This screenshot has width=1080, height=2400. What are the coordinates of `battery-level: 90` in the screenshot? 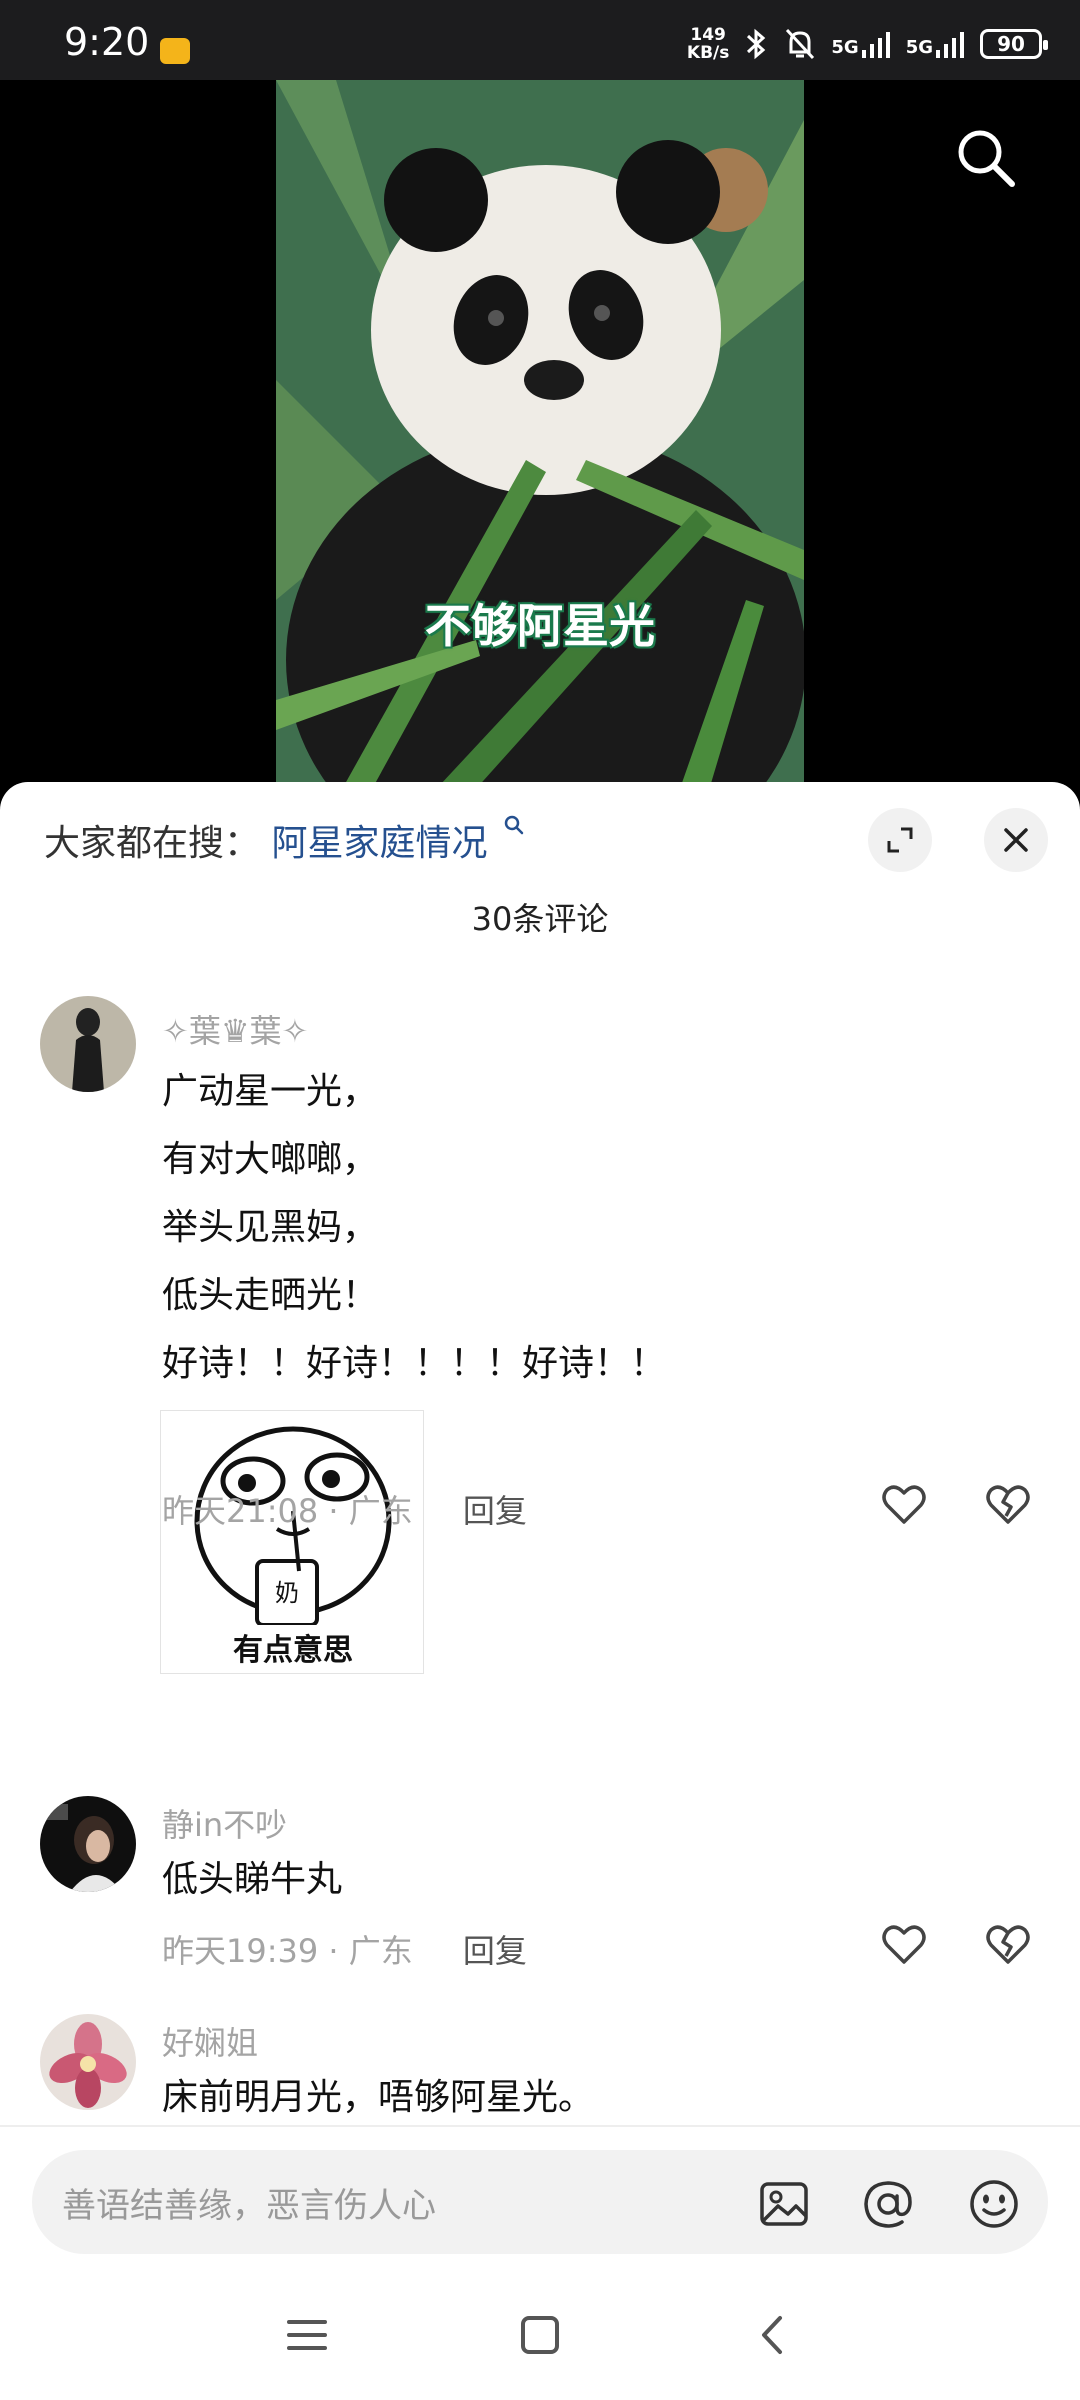 It's located at (1011, 44).